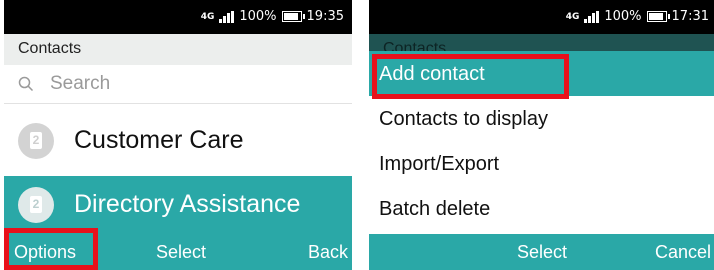 This screenshot has width=714, height=270. I want to click on menu-item-add-contact: Add contact, so click(541, 73).